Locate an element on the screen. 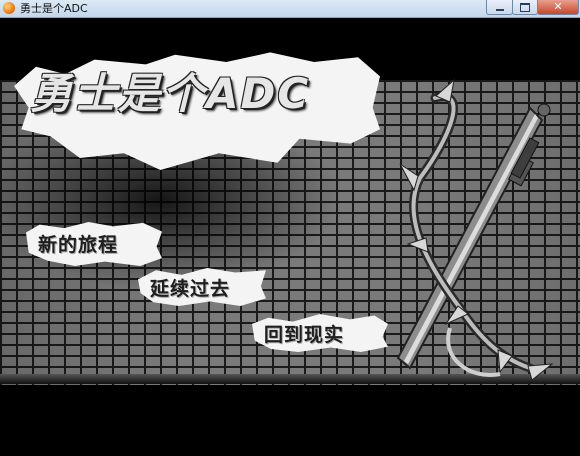  maximize-icon is located at coordinates (525, 7).